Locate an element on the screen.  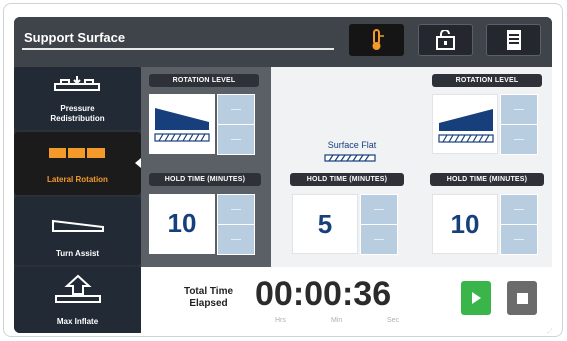
elapsed-timer: 00:00:36 is located at coordinates (323, 294).